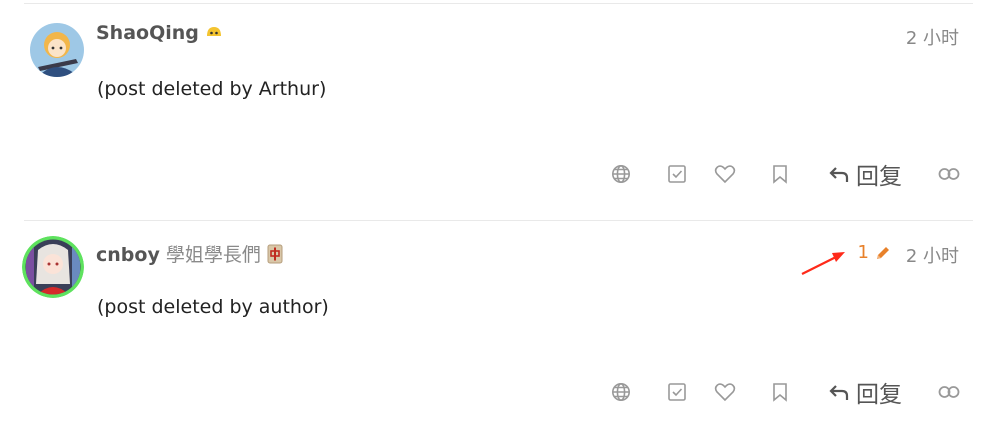 This screenshot has height=433, width=1001. What do you see at coordinates (147, 33) in the screenshot?
I see `username-text: ShaoQing` at bounding box center [147, 33].